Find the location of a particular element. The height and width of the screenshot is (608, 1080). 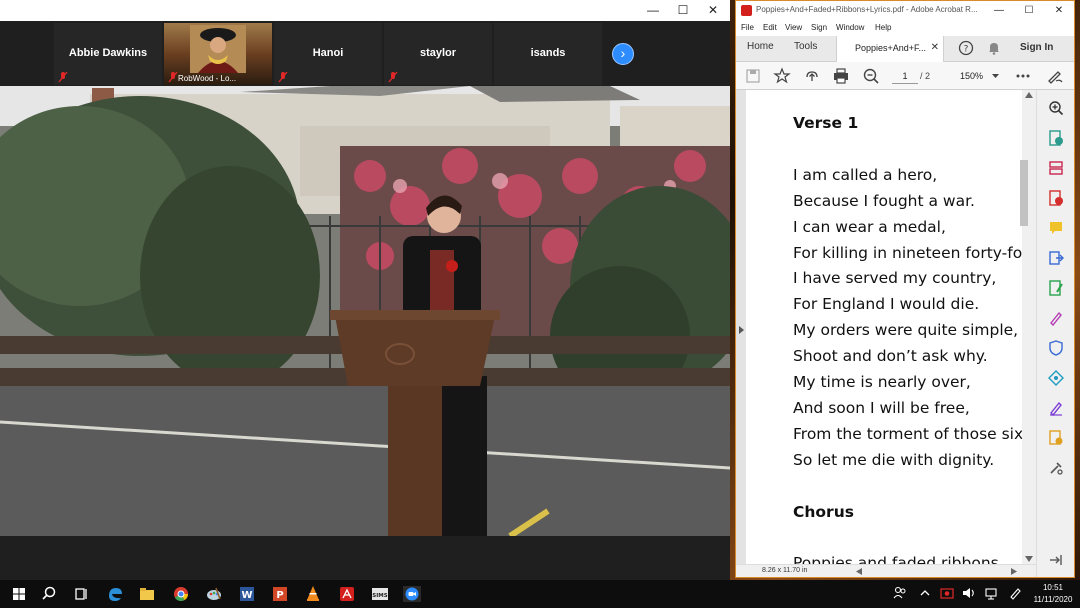

camera-tray-icon is located at coordinates (947, 593).